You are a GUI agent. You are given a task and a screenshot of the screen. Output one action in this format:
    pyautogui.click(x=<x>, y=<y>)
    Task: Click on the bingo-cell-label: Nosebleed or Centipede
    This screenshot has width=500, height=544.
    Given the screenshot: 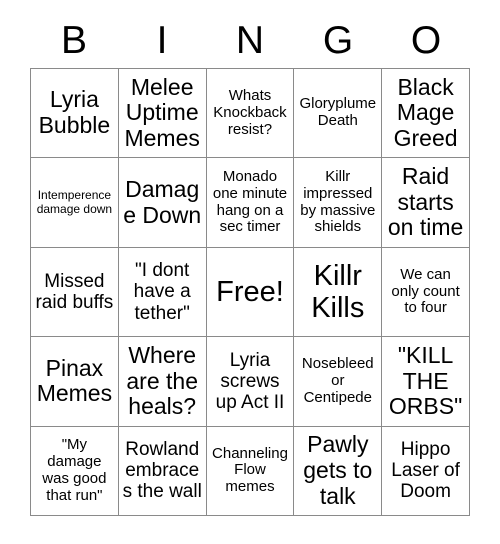 What is the action you would take?
    pyautogui.click(x=337, y=380)
    